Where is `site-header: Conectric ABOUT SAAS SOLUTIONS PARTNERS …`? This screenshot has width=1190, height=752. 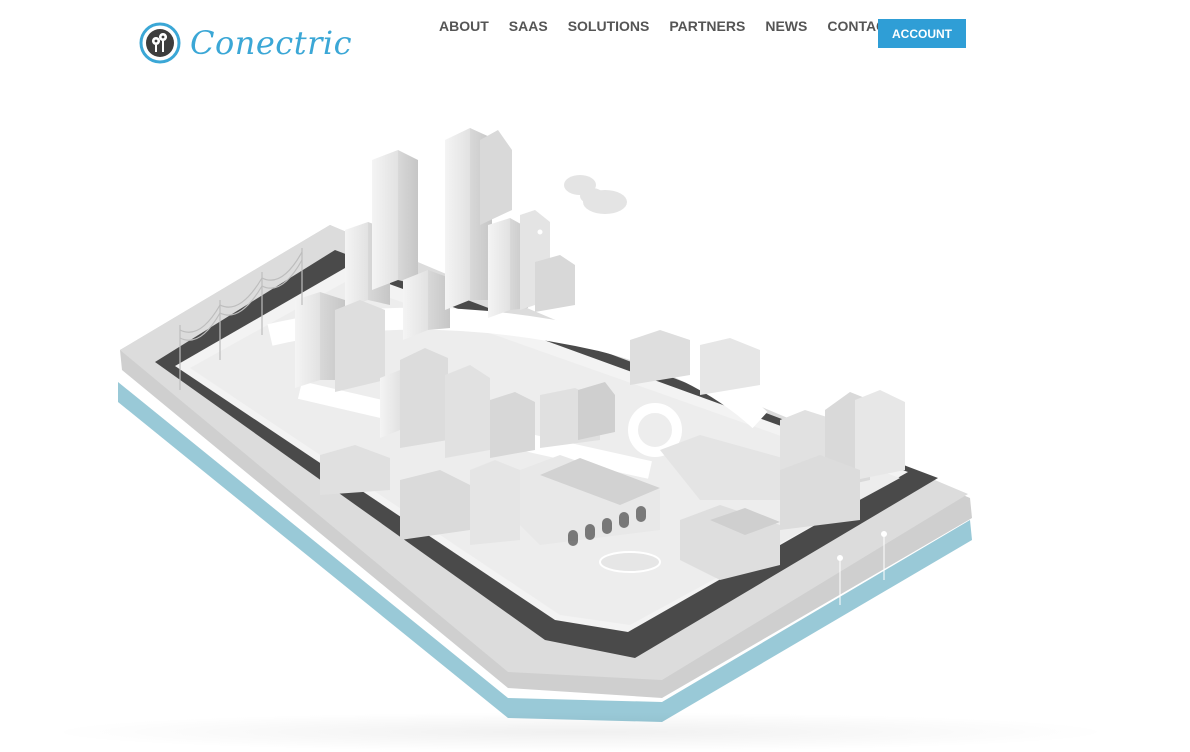
site-header: Conectric ABOUT SAAS SOLUTIONS PARTNERS … is located at coordinates (595, 40).